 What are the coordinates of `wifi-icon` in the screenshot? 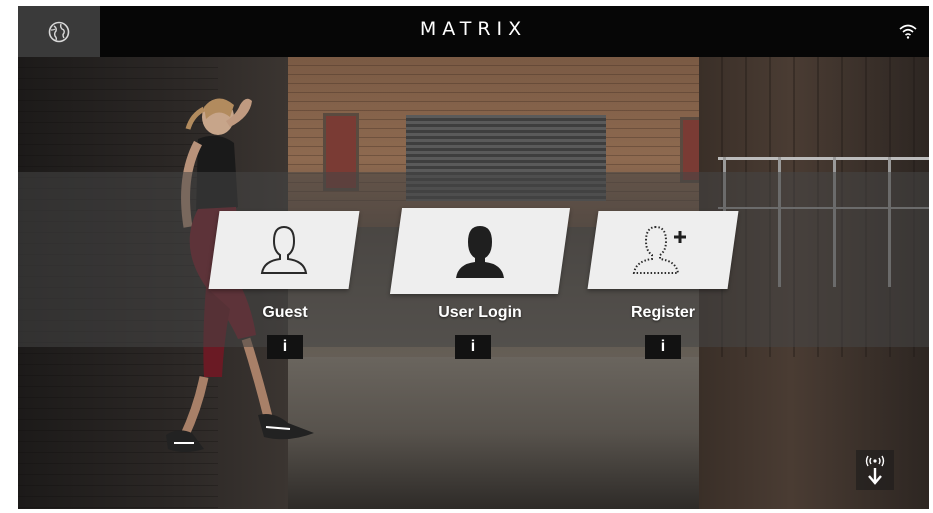 It's located at (908, 31).